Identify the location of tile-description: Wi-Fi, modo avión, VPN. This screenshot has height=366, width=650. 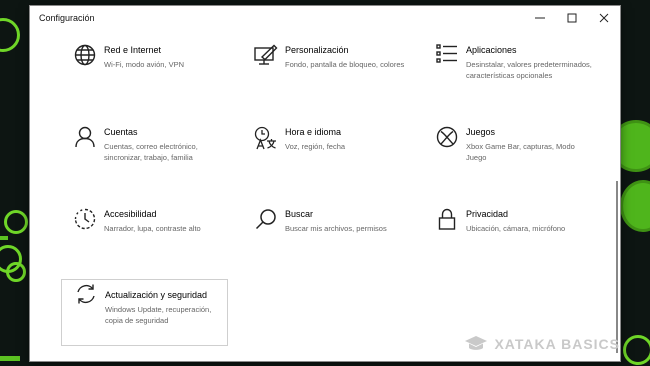
(144, 64).